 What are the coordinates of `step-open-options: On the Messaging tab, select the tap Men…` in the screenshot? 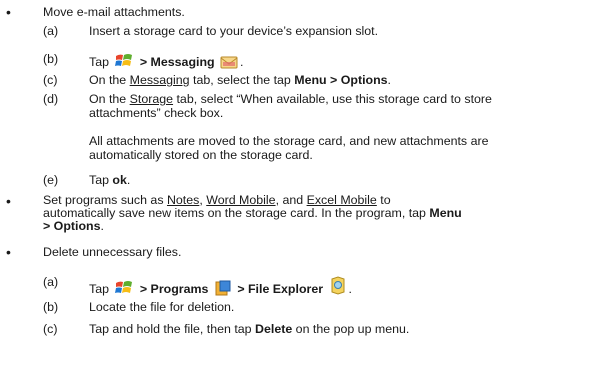 It's located at (240, 80).